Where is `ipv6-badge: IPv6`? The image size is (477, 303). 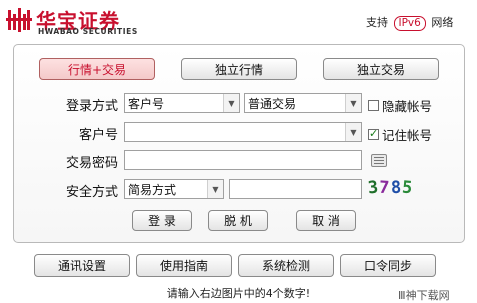
ipv6-badge: IPv6 is located at coordinates (409, 23).